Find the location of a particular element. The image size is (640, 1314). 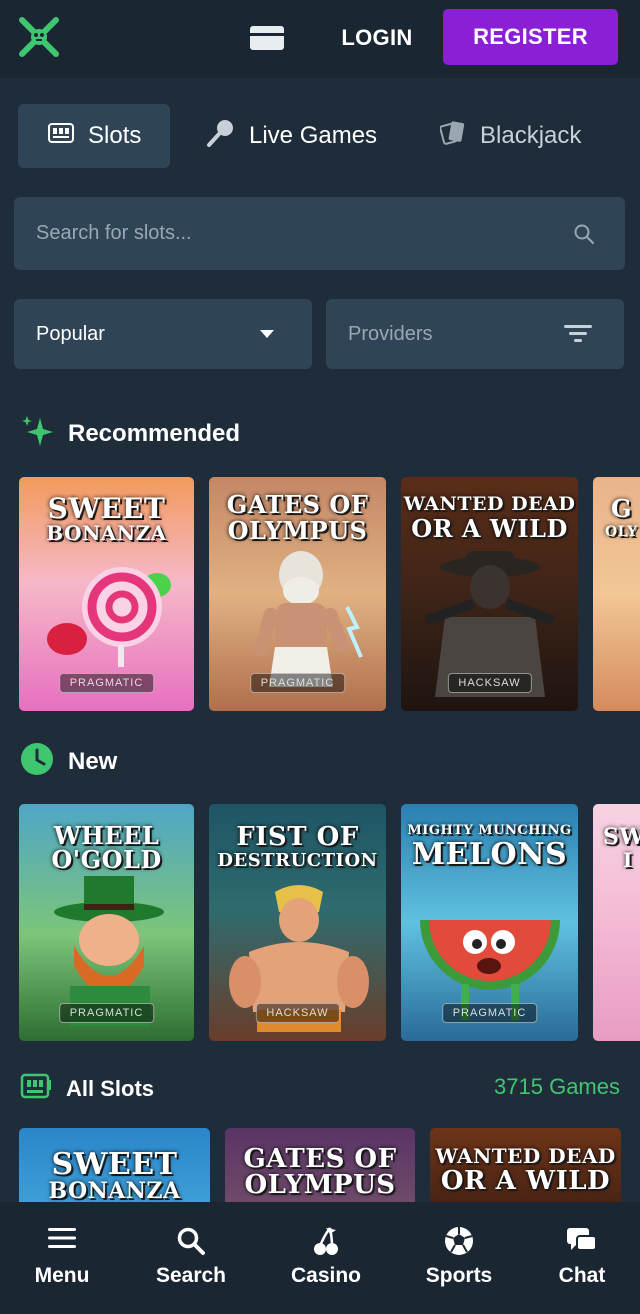

search-input is located at coordinates (296, 233).